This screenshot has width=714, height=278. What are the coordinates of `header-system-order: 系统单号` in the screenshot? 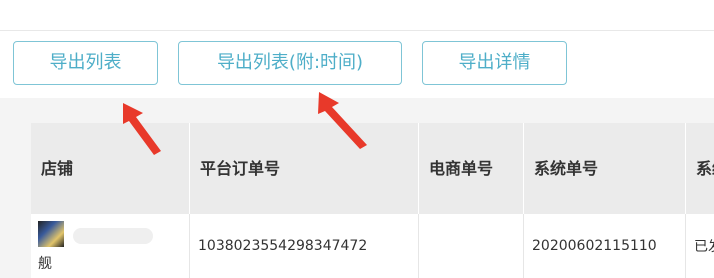 It's located at (604, 168).